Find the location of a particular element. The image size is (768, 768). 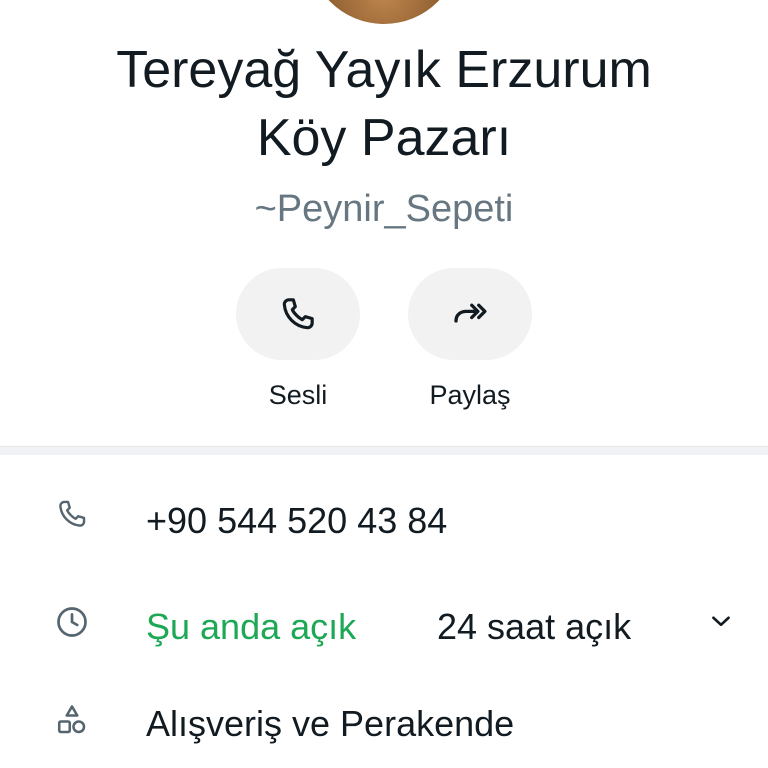

shapes-icon is located at coordinates (72, 720).